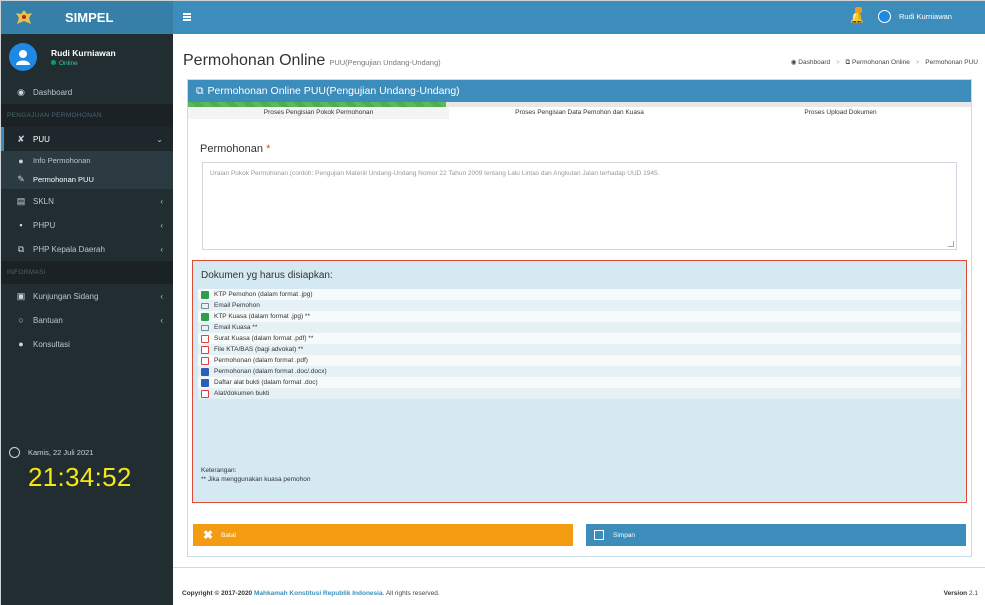  I want to click on edit-icon: ✎, so click(21, 179).